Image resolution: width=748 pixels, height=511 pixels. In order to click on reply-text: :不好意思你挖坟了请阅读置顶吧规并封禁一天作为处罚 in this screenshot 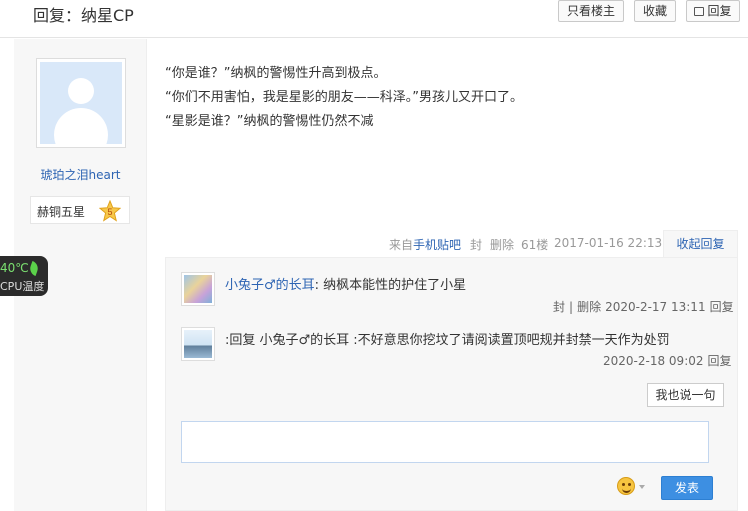, I will do `click(509, 340)`.